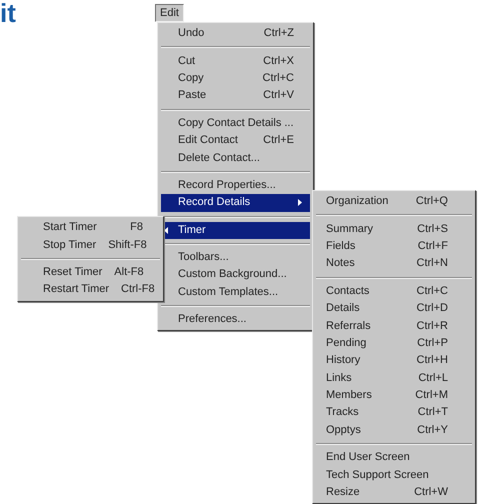 This screenshot has width=485, height=504. What do you see at coordinates (90, 227) in the screenshot?
I see `menu-item: Start Timer F8` at bounding box center [90, 227].